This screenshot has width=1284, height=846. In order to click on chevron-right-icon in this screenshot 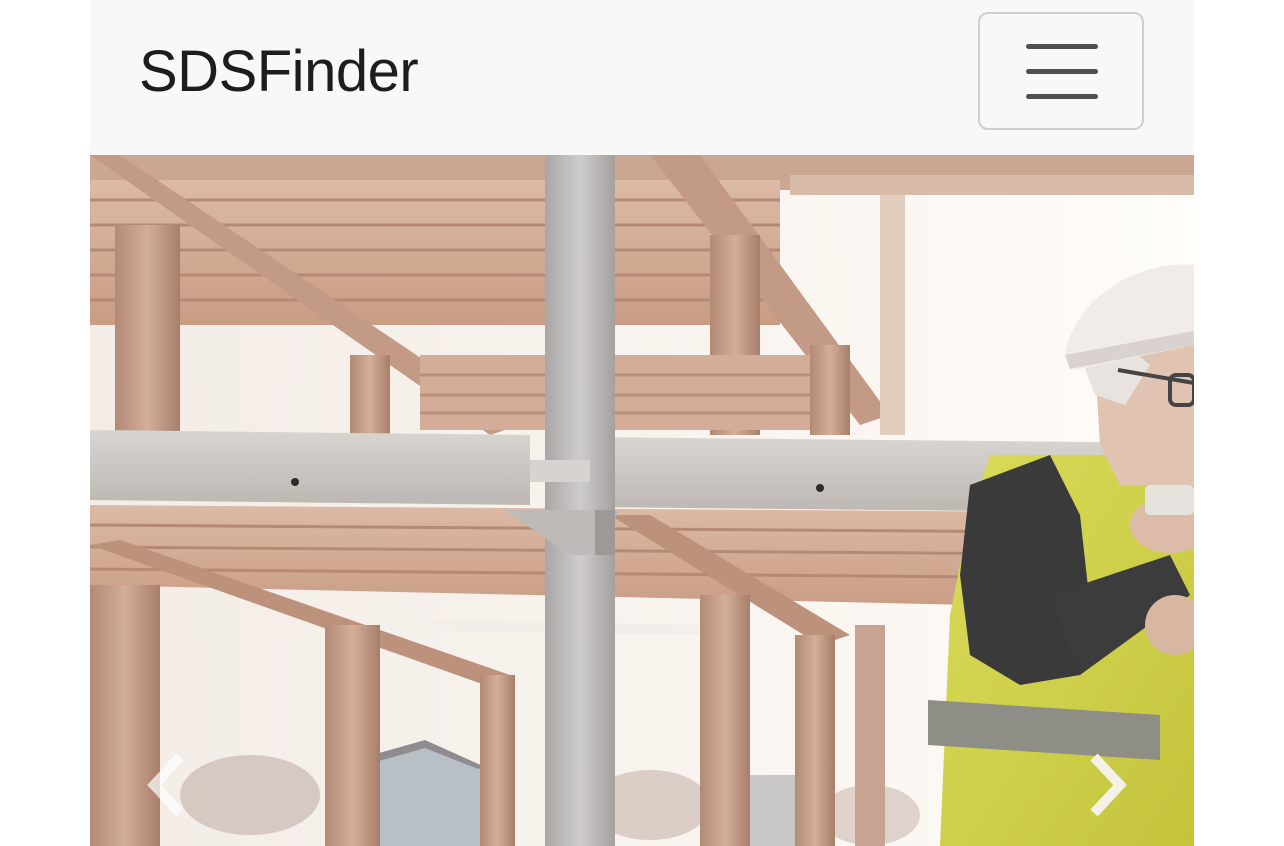, I will do `click(1108, 785)`.